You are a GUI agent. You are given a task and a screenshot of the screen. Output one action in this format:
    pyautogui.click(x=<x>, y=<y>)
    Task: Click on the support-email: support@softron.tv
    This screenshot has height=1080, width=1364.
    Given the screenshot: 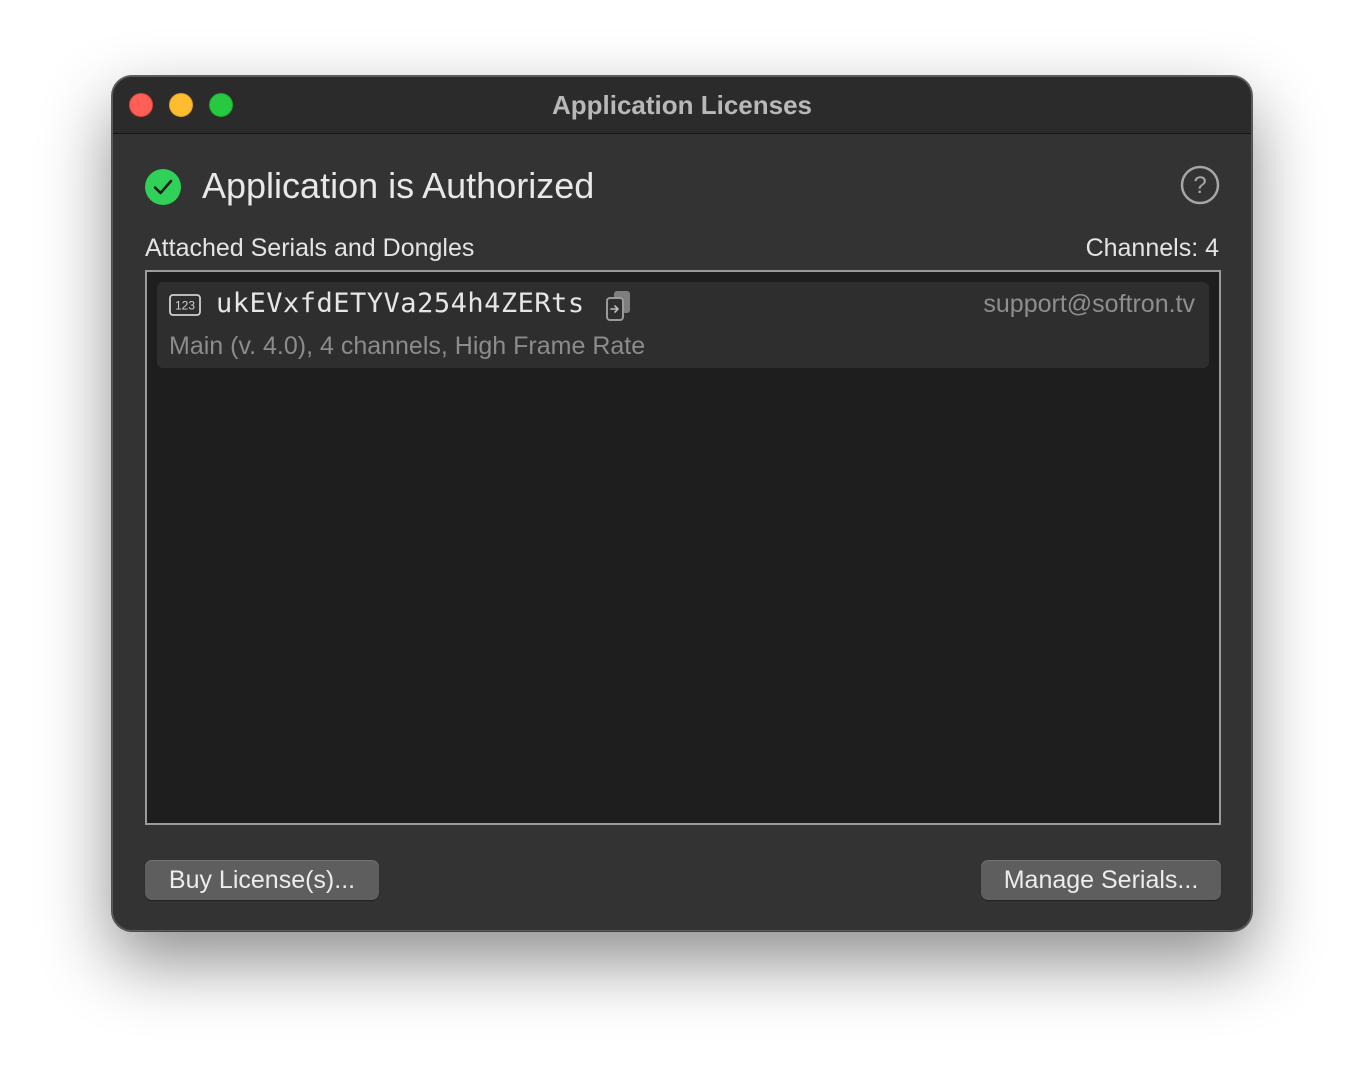 What is the action you would take?
    pyautogui.click(x=1089, y=304)
    